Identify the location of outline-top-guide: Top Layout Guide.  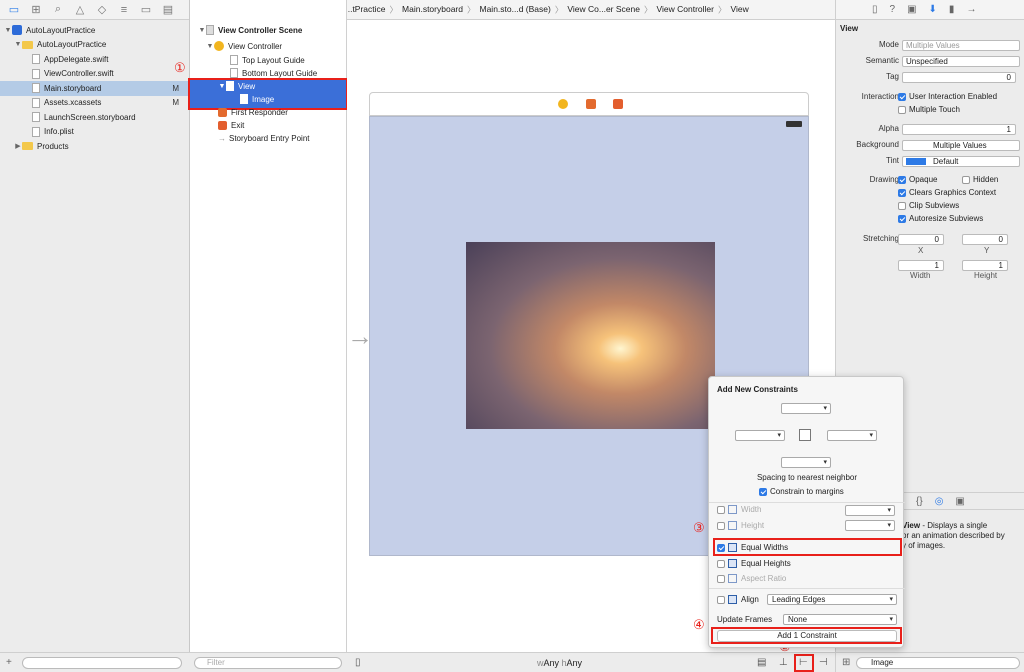
(267, 60).